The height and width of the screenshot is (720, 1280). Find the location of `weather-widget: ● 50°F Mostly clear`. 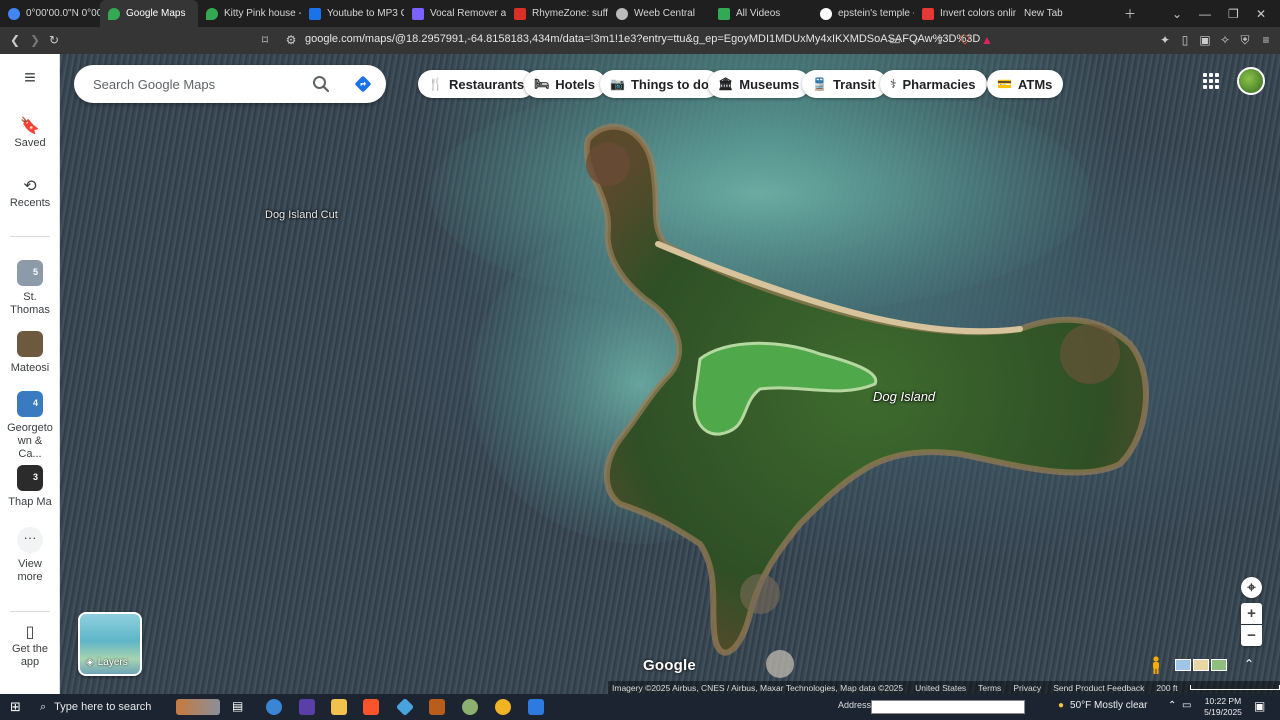

weather-widget: ● 50°F Mostly clear is located at coordinates (1102, 705).